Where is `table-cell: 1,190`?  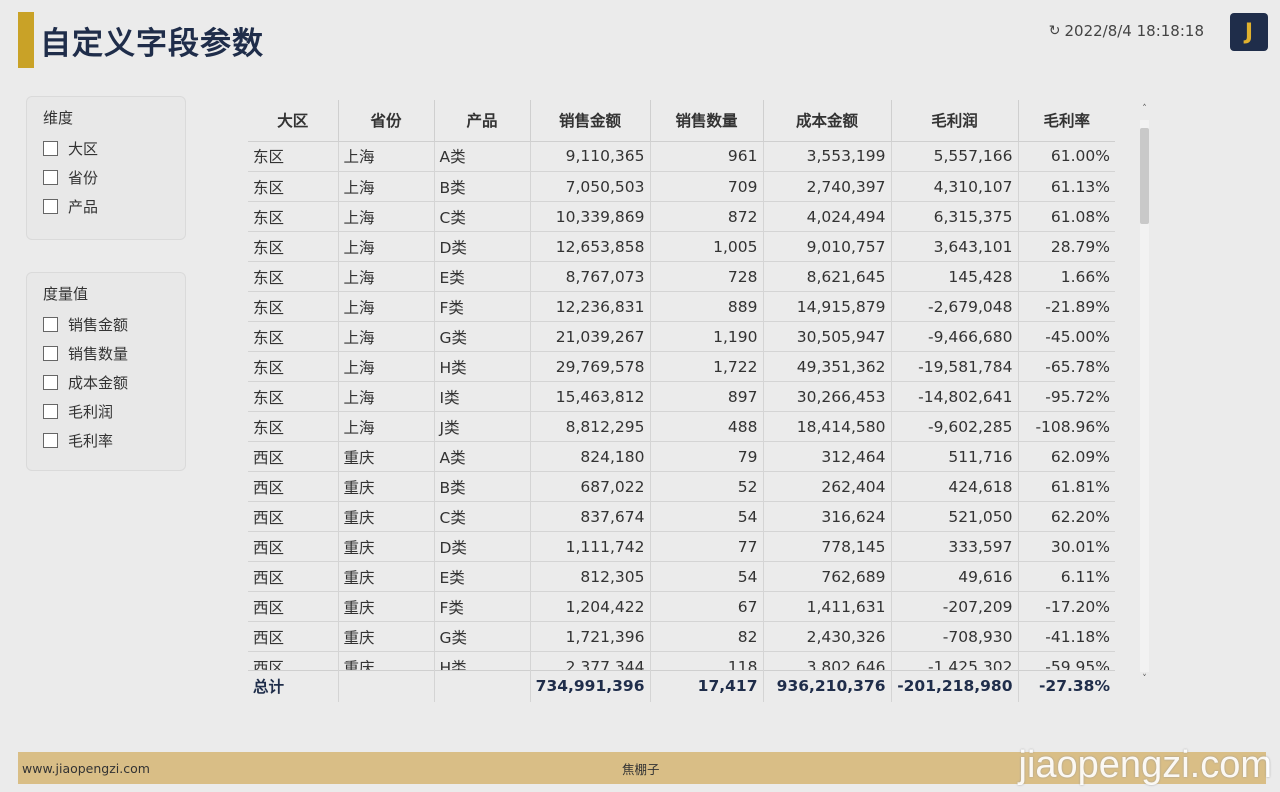
table-cell: 1,190 is located at coordinates (707, 336).